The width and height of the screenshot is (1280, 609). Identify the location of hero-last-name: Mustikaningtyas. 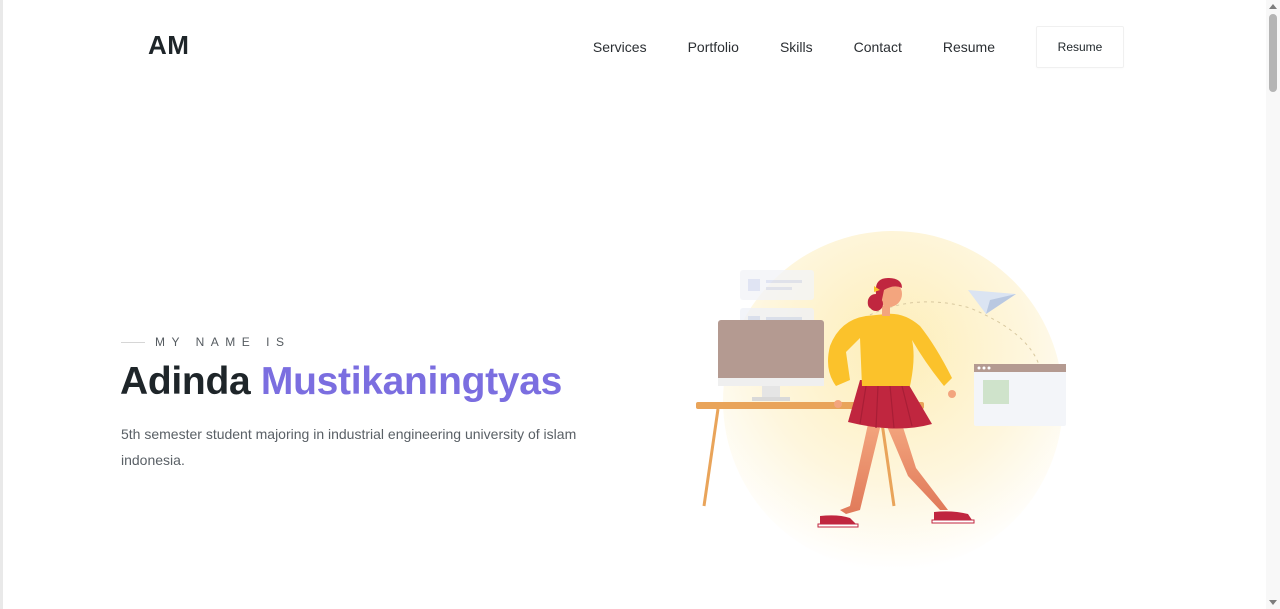
(411, 381).